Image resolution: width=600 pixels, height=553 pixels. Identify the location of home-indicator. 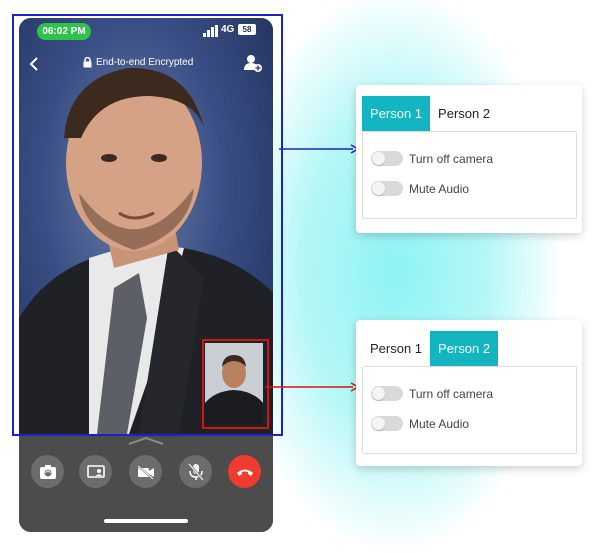
(146, 521).